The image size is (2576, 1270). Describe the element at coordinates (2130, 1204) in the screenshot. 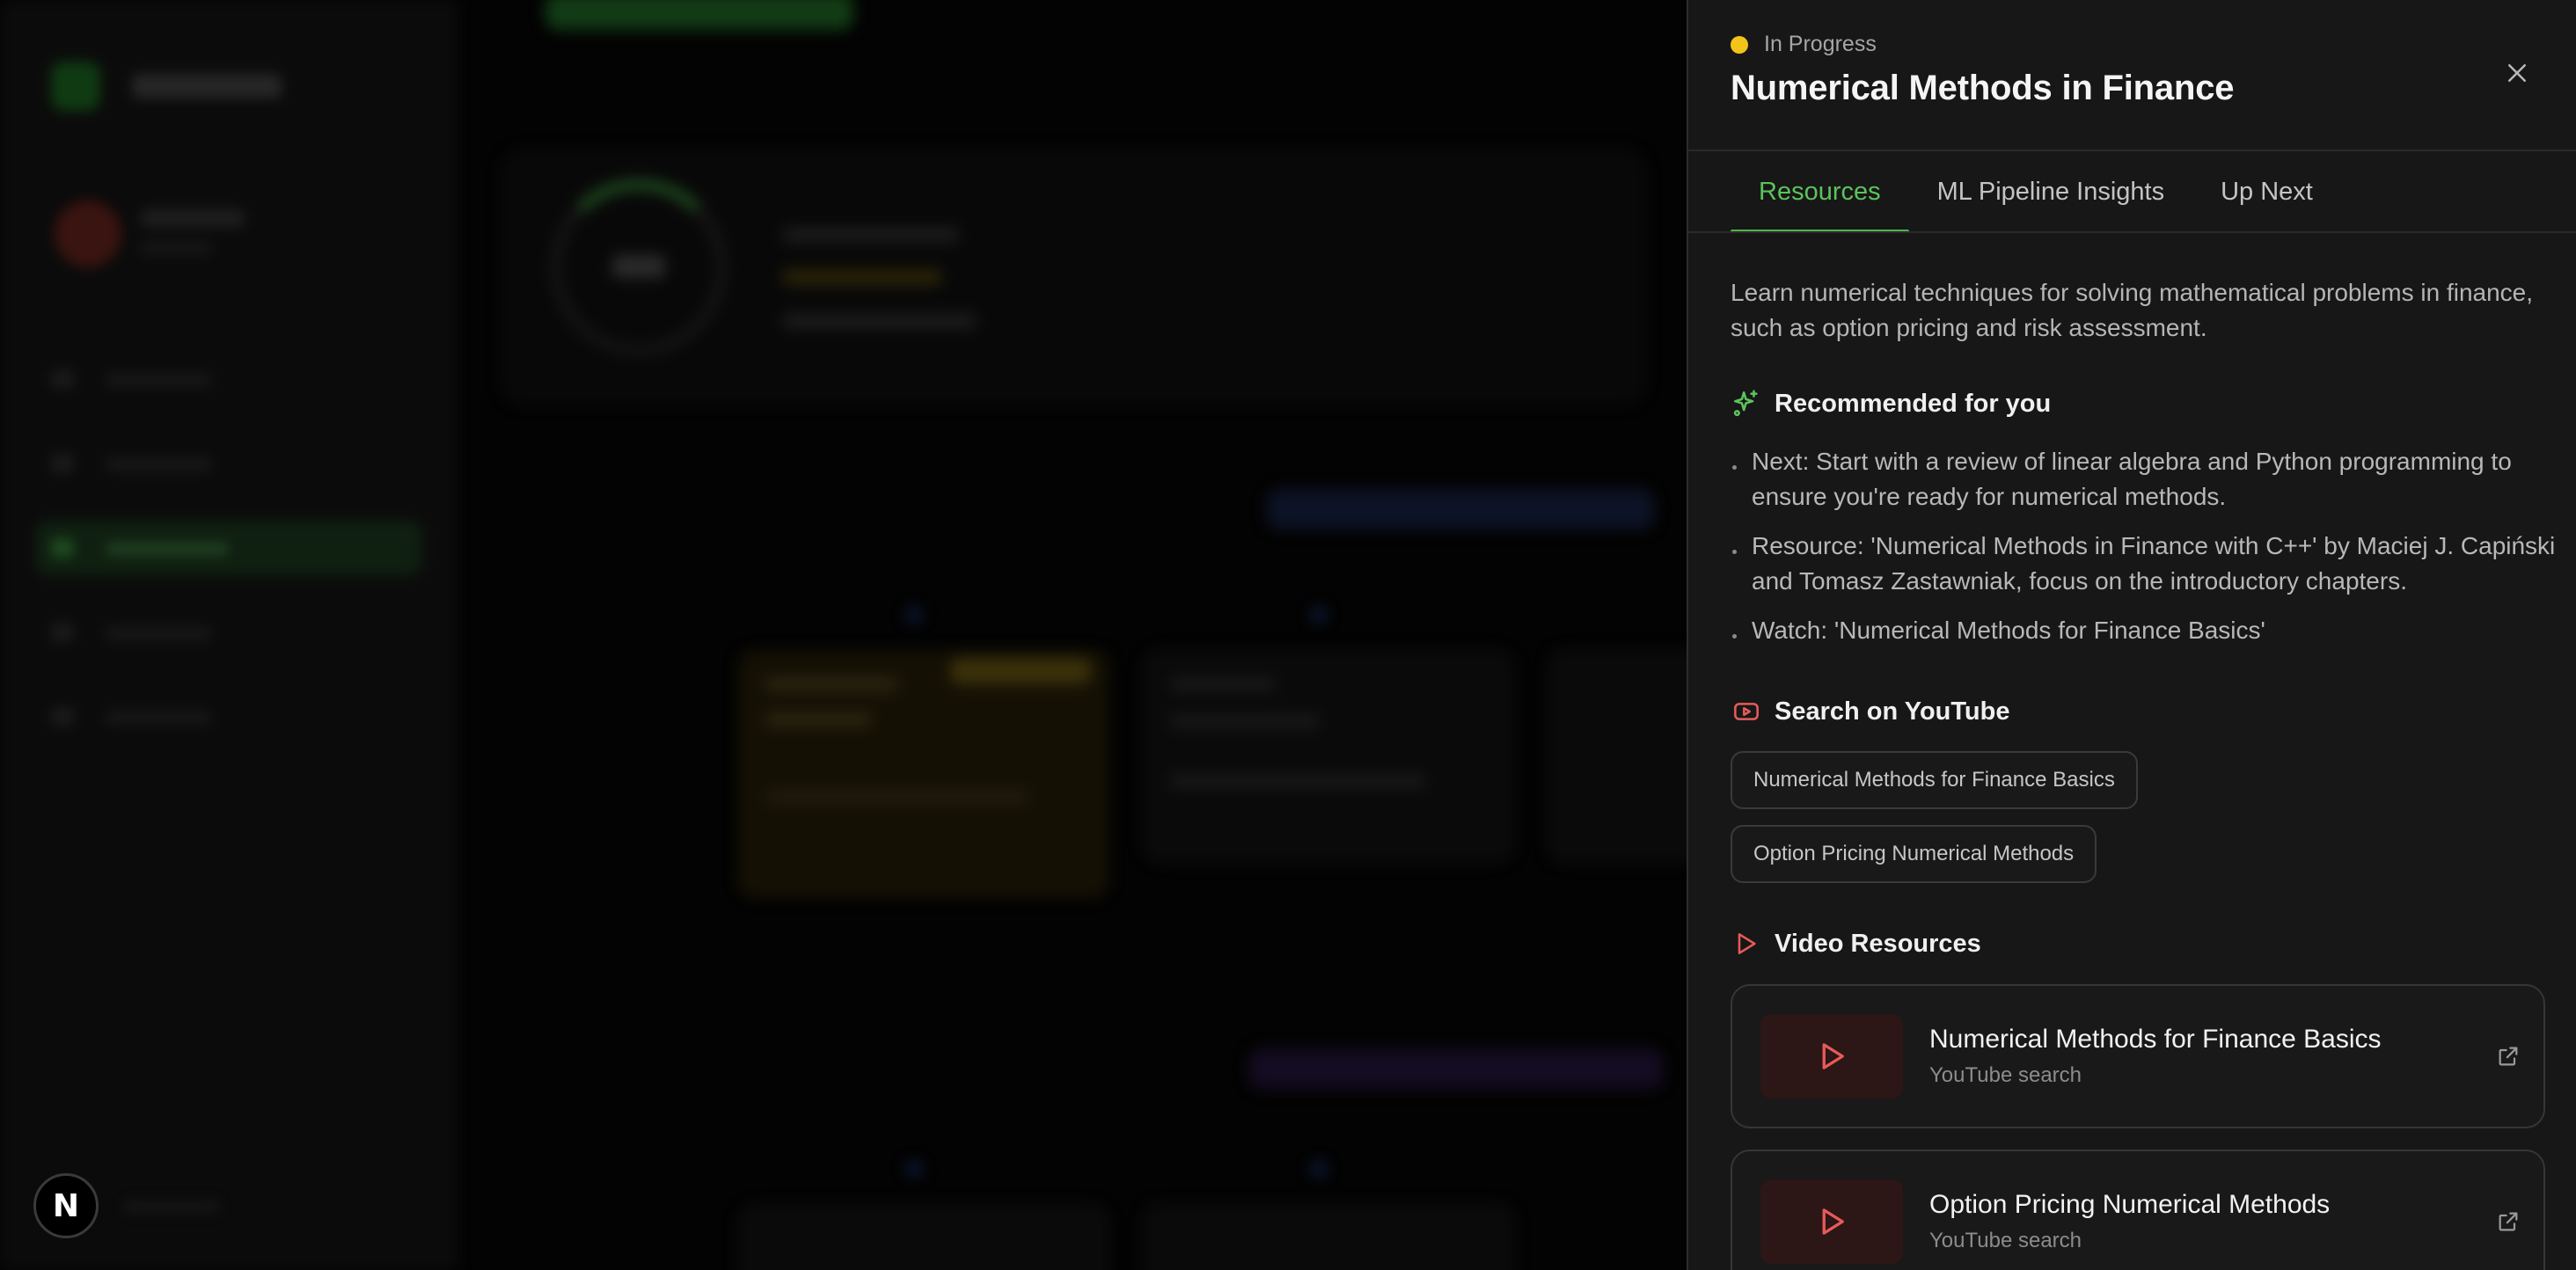

I see `video-title: Option Pricing Numerical Methods` at that location.